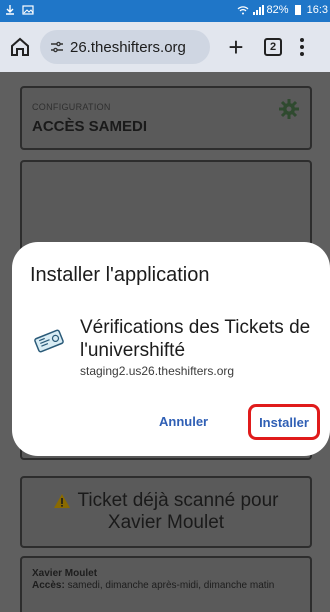 This screenshot has width=330, height=612. Describe the element at coordinates (19, 10) in the screenshot. I see `status-left` at that location.